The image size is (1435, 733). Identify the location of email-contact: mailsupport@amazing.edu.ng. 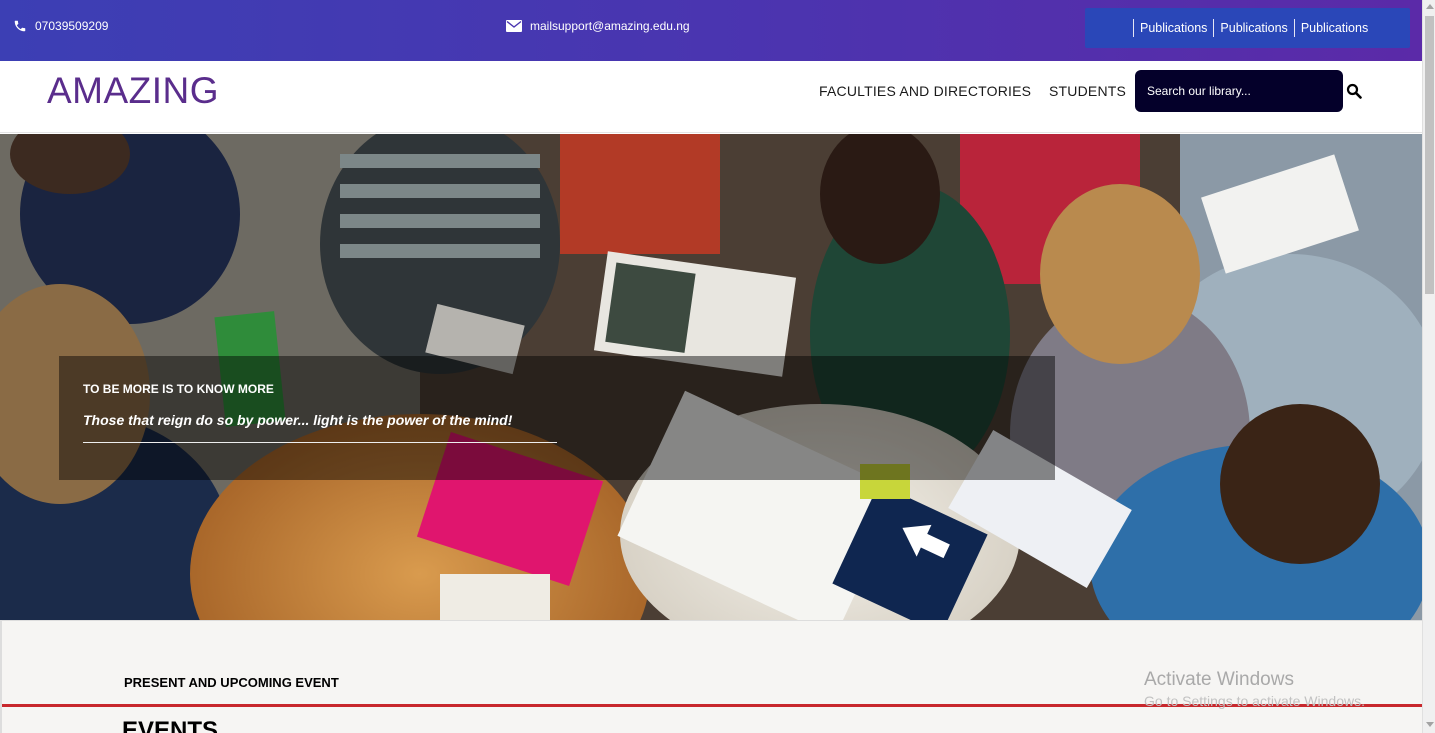
(598, 26).